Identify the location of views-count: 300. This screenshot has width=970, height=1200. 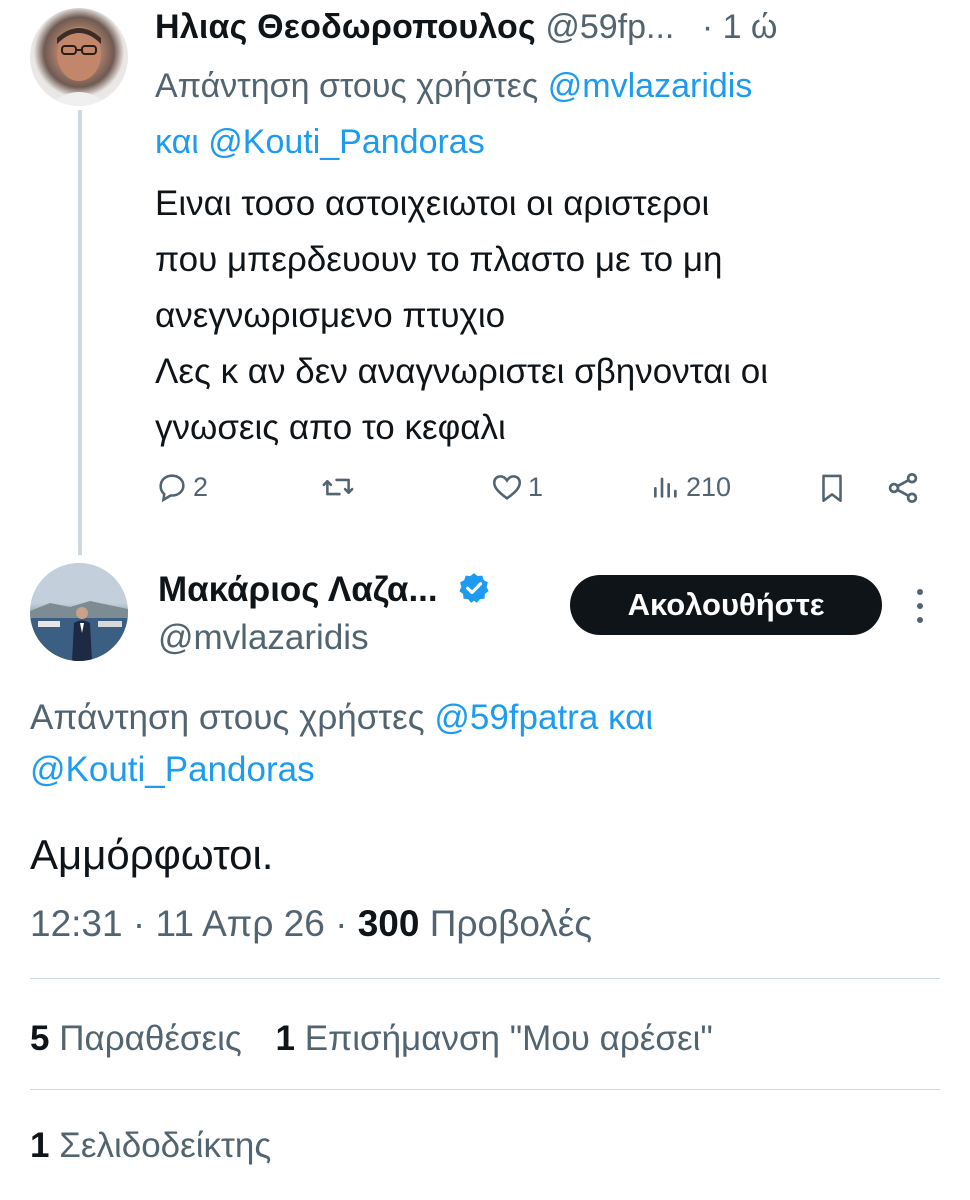
(388, 923).